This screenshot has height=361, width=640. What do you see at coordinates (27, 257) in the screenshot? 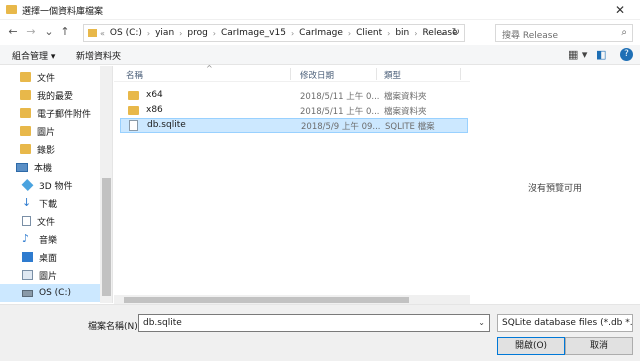
I see `desktop-icon` at bounding box center [27, 257].